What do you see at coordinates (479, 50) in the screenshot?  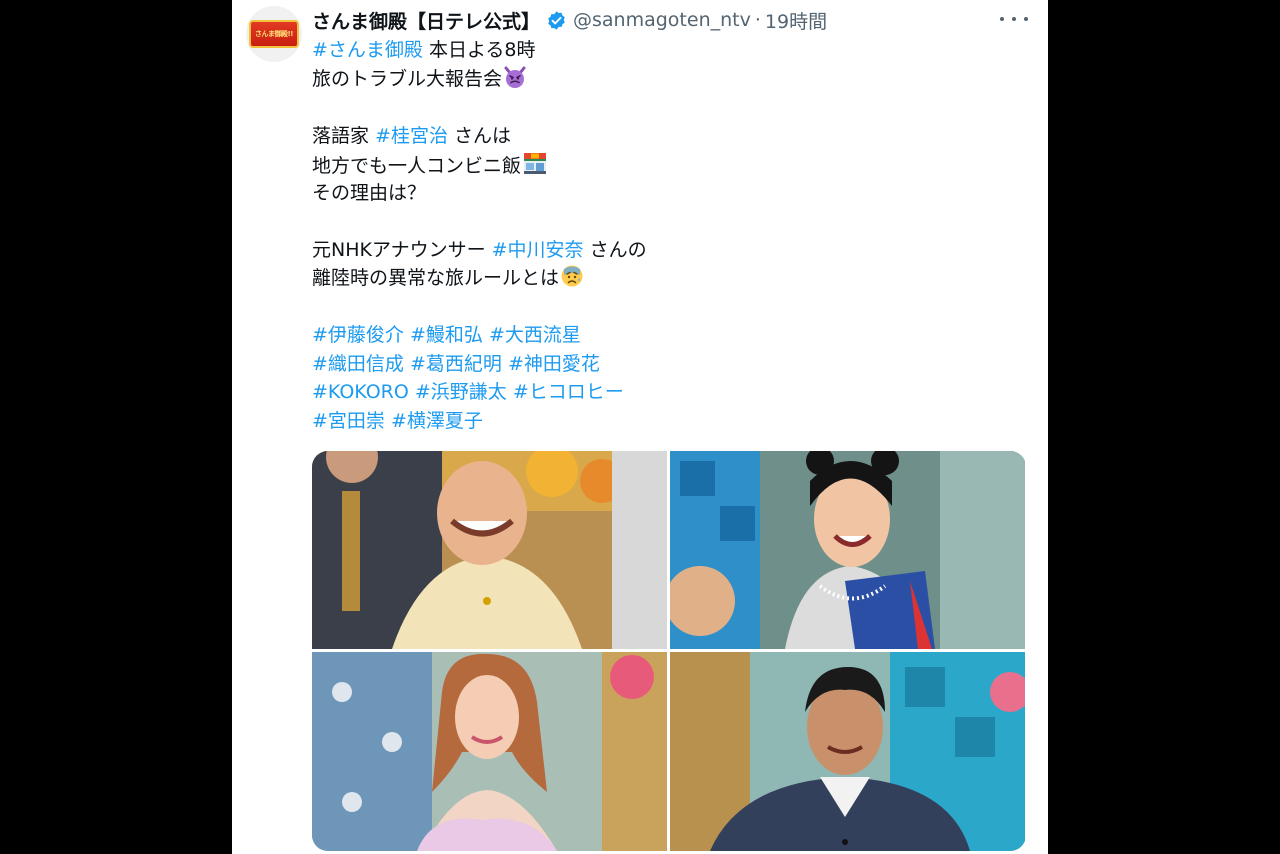 I see `tweet-text-segment: 本日よる8時` at bounding box center [479, 50].